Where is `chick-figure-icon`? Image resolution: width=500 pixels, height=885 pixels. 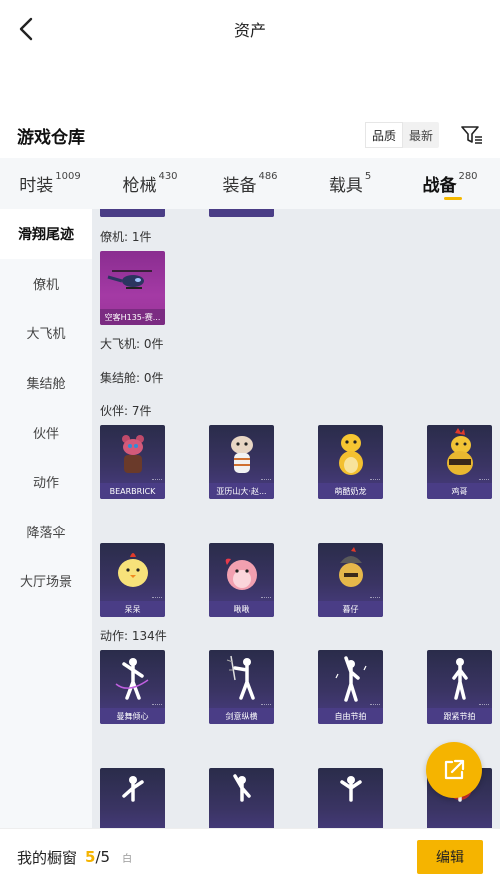 chick-figure-icon is located at coordinates (133, 570).